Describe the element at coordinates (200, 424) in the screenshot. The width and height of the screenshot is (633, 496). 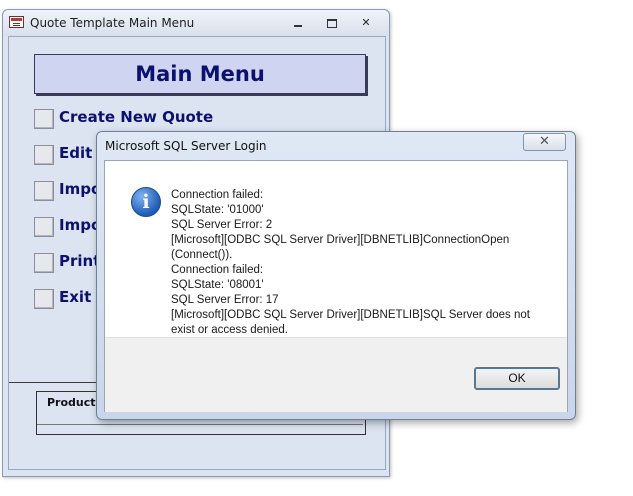
I see `production-underline` at that location.